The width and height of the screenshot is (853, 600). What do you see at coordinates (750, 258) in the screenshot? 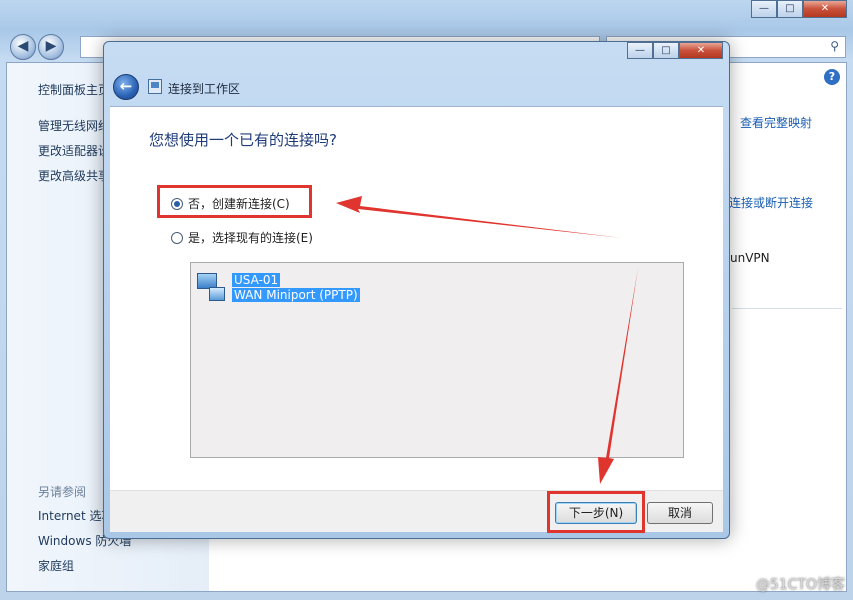
I see `vpn-connection-label: unVPN` at bounding box center [750, 258].